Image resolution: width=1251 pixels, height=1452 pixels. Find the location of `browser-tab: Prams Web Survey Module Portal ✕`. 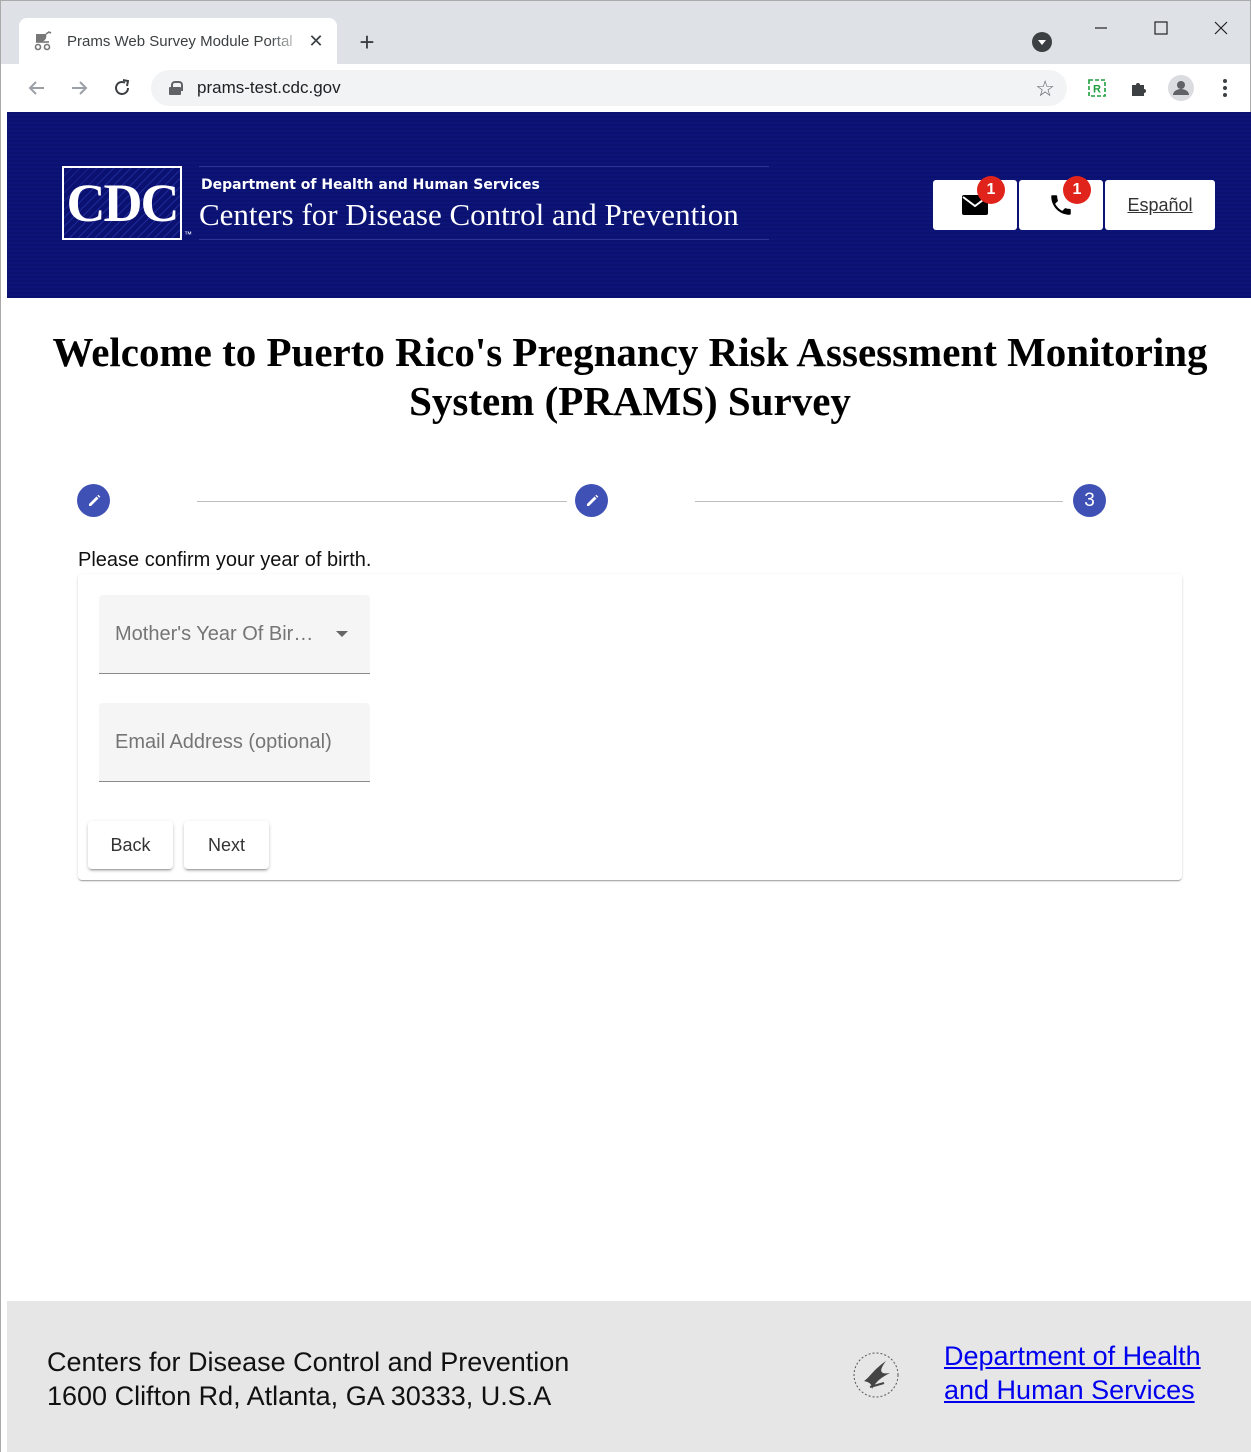

browser-tab: Prams Web Survey Module Portal ✕ is located at coordinates (178, 41).